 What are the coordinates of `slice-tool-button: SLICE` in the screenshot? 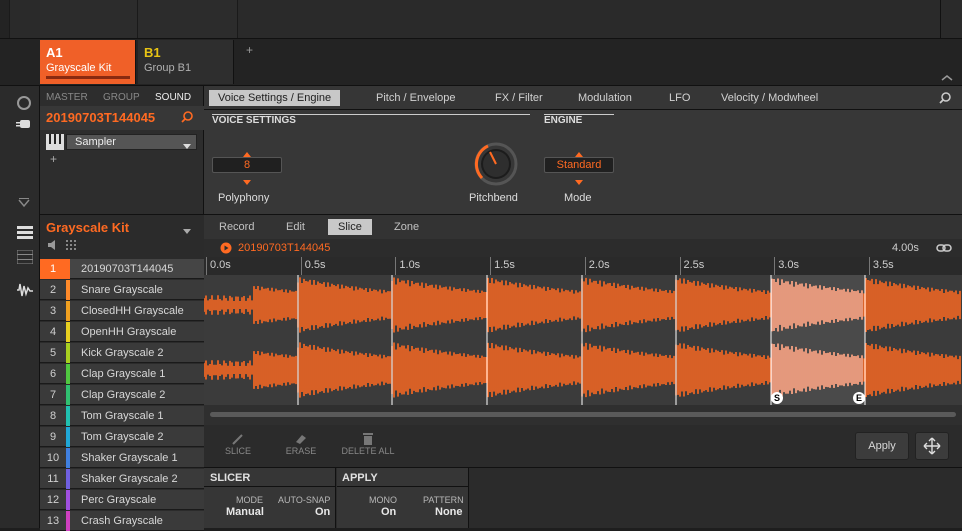 It's located at (238, 444).